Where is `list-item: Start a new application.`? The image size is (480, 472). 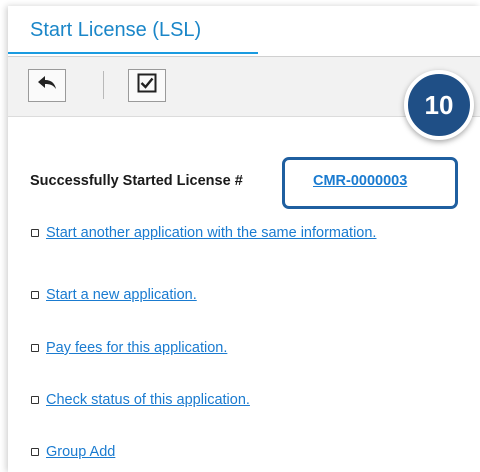
list-item: Start a new application. is located at coordinates (114, 295).